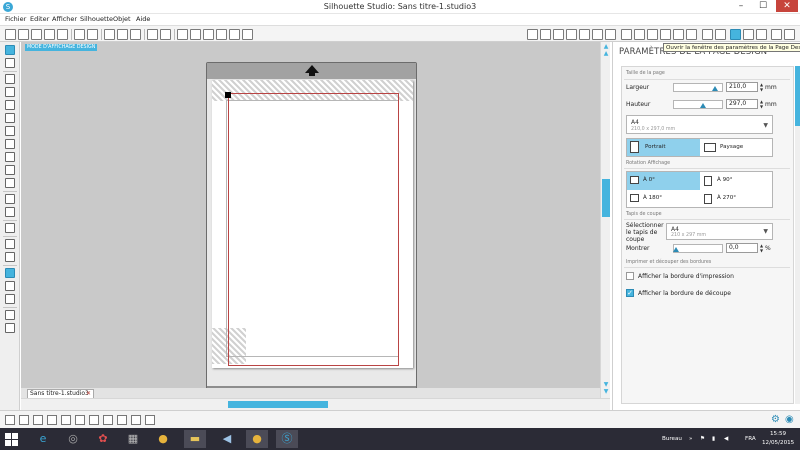  What do you see at coordinates (287, 439) in the screenshot?
I see `silhouette-studio-taskbar-icon: Ⓢ` at bounding box center [287, 439].